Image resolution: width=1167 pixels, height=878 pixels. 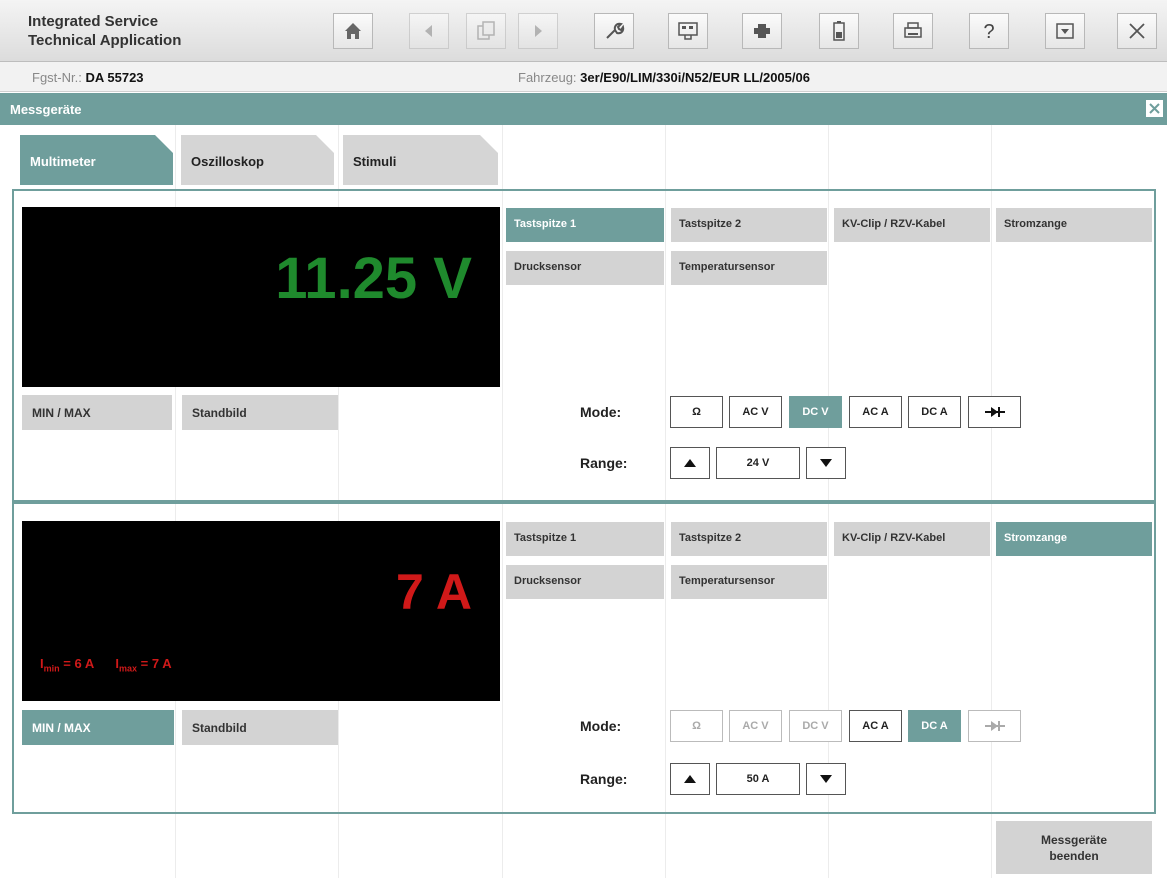 I want to click on vin-value: DA 55723, so click(x=114, y=77).